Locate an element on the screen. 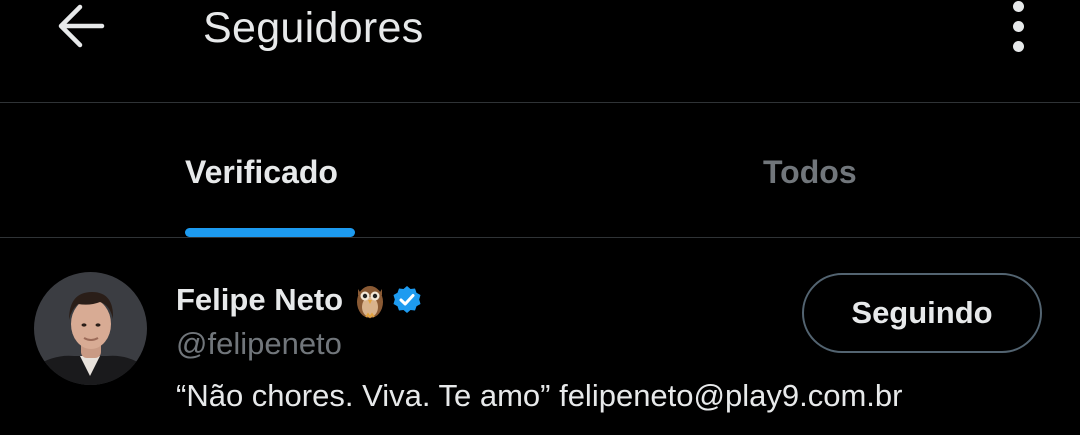  following-button: Seguindo is located at coordinates (922, 313).